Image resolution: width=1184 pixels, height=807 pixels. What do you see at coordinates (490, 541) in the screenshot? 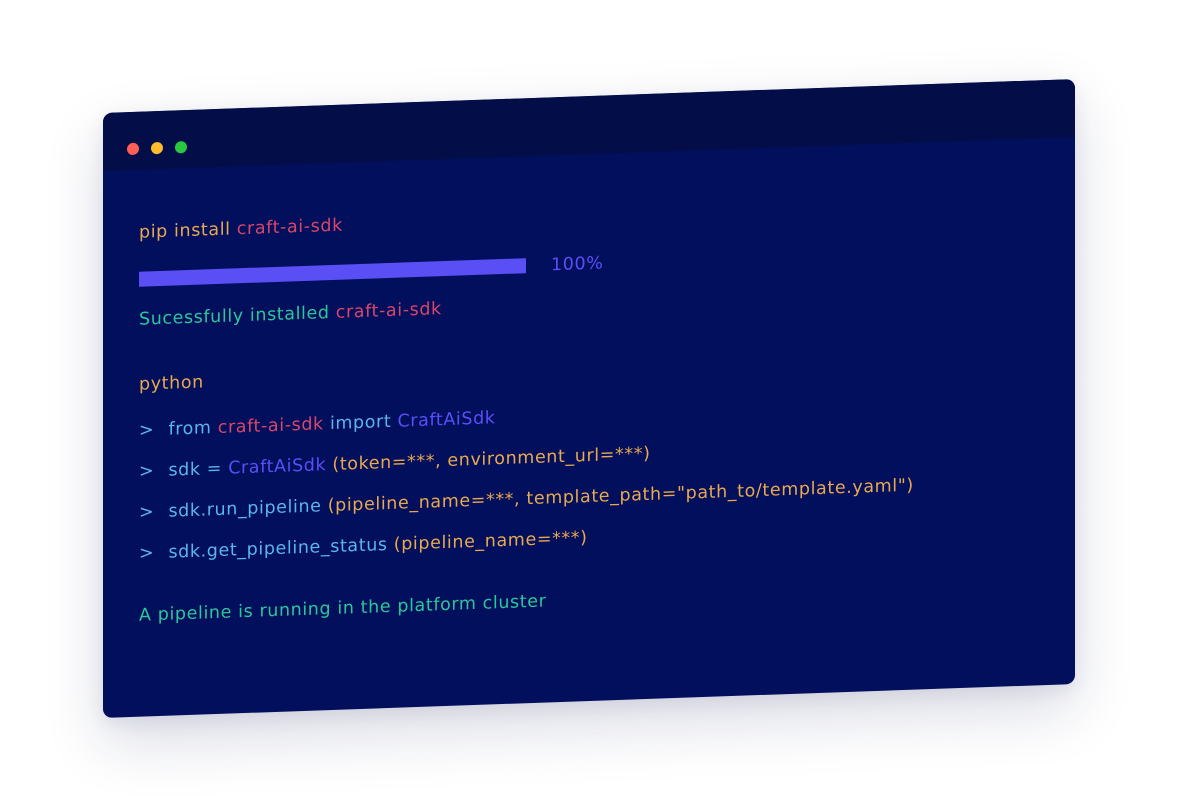
I see `code-token-args: (pipeline_name=***)` at bounding box center [490, 541].